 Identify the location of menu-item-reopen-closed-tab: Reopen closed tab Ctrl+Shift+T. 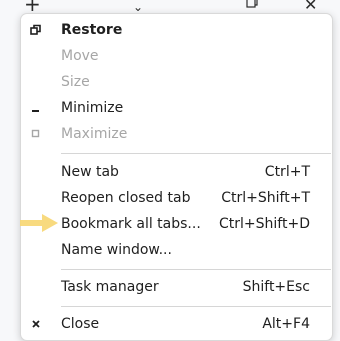
(176, 199).